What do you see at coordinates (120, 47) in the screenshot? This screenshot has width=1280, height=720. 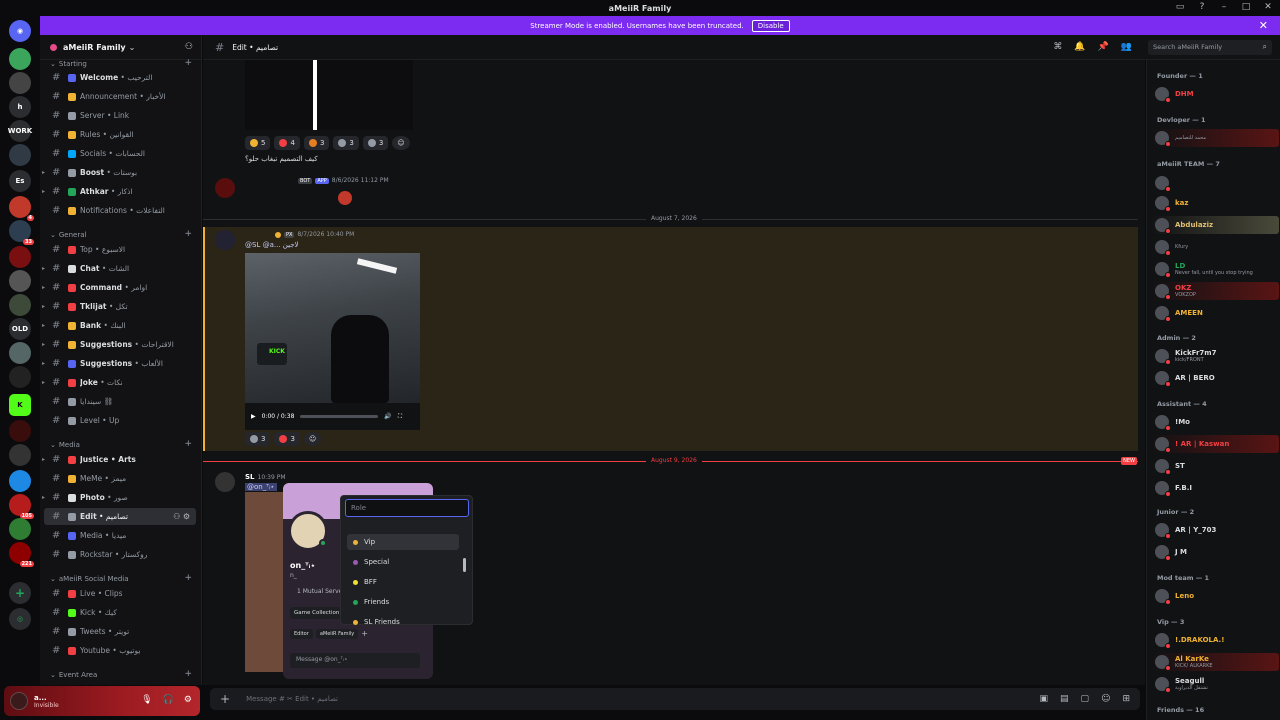 I see `server-header: aMeiiR Family ⌄ ⚇` at bounding box center [120, 47].